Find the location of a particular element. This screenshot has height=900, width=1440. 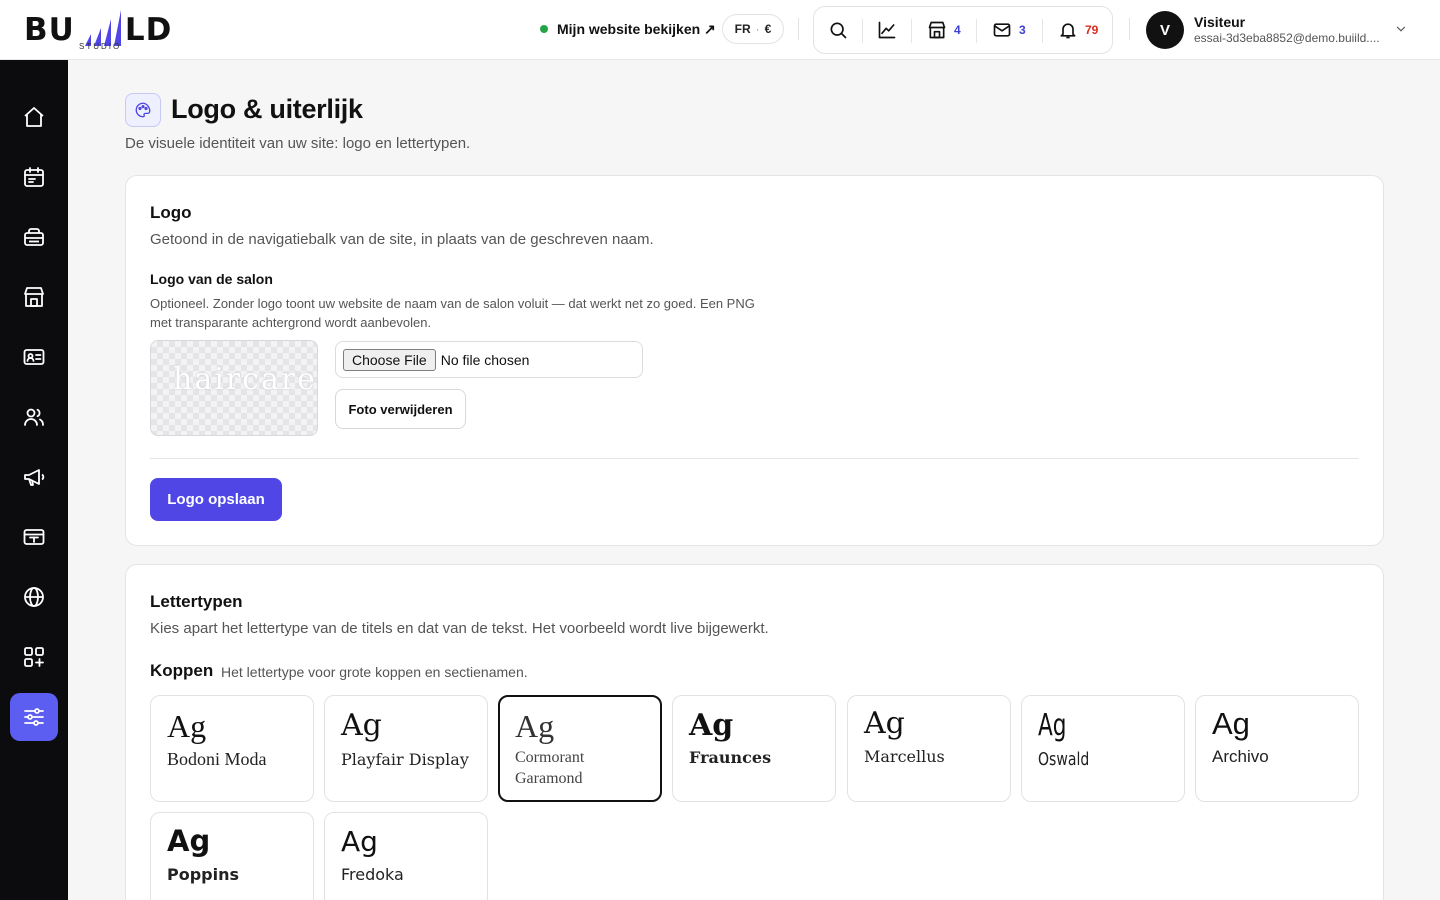

sidebar-item-home is located at coordinates (34, 117).